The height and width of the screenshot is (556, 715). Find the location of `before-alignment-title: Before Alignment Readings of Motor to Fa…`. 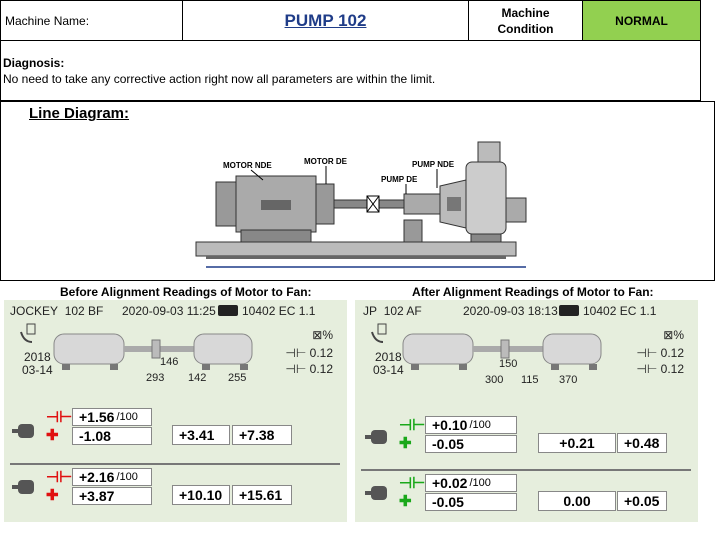

before-alignment-title: Before Alignment Readings of Motor to Fa… is located at coordinates (186, 292).